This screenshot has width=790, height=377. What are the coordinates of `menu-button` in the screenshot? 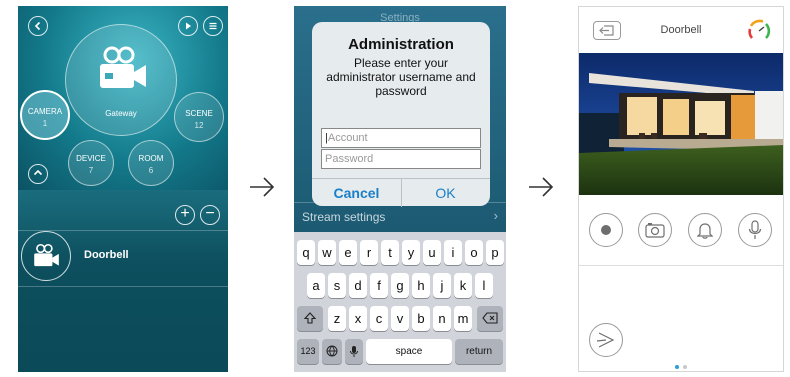 It's located at (213, 26).